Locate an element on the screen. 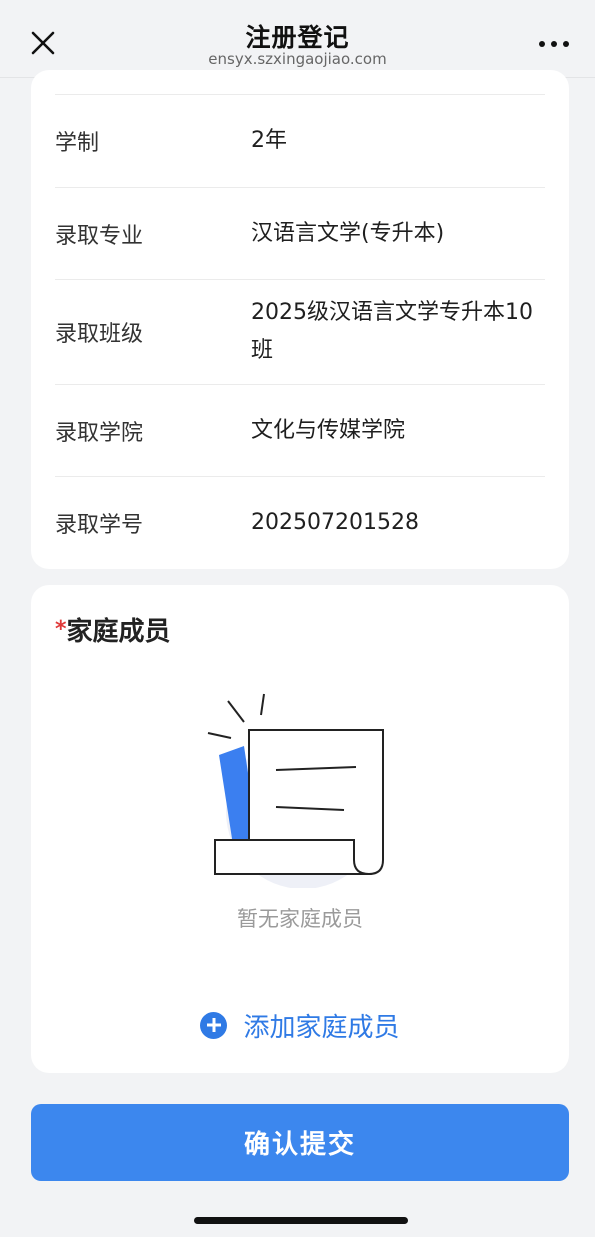  info-value: 202507201528 is located at coordinates (335, 522).